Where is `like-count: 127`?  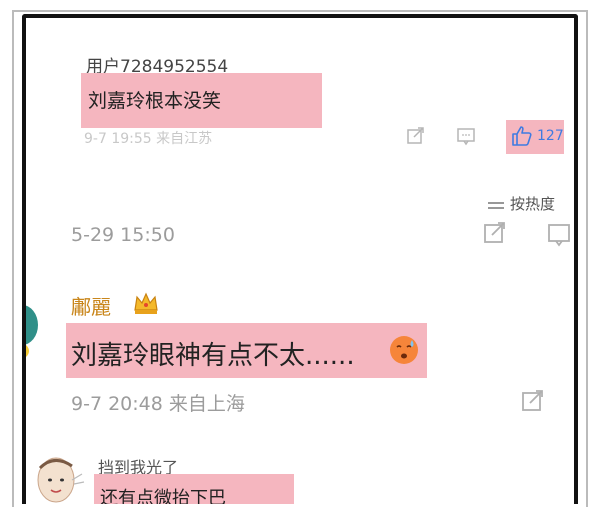
like-count: 127 is located at coordinates (550, 136).